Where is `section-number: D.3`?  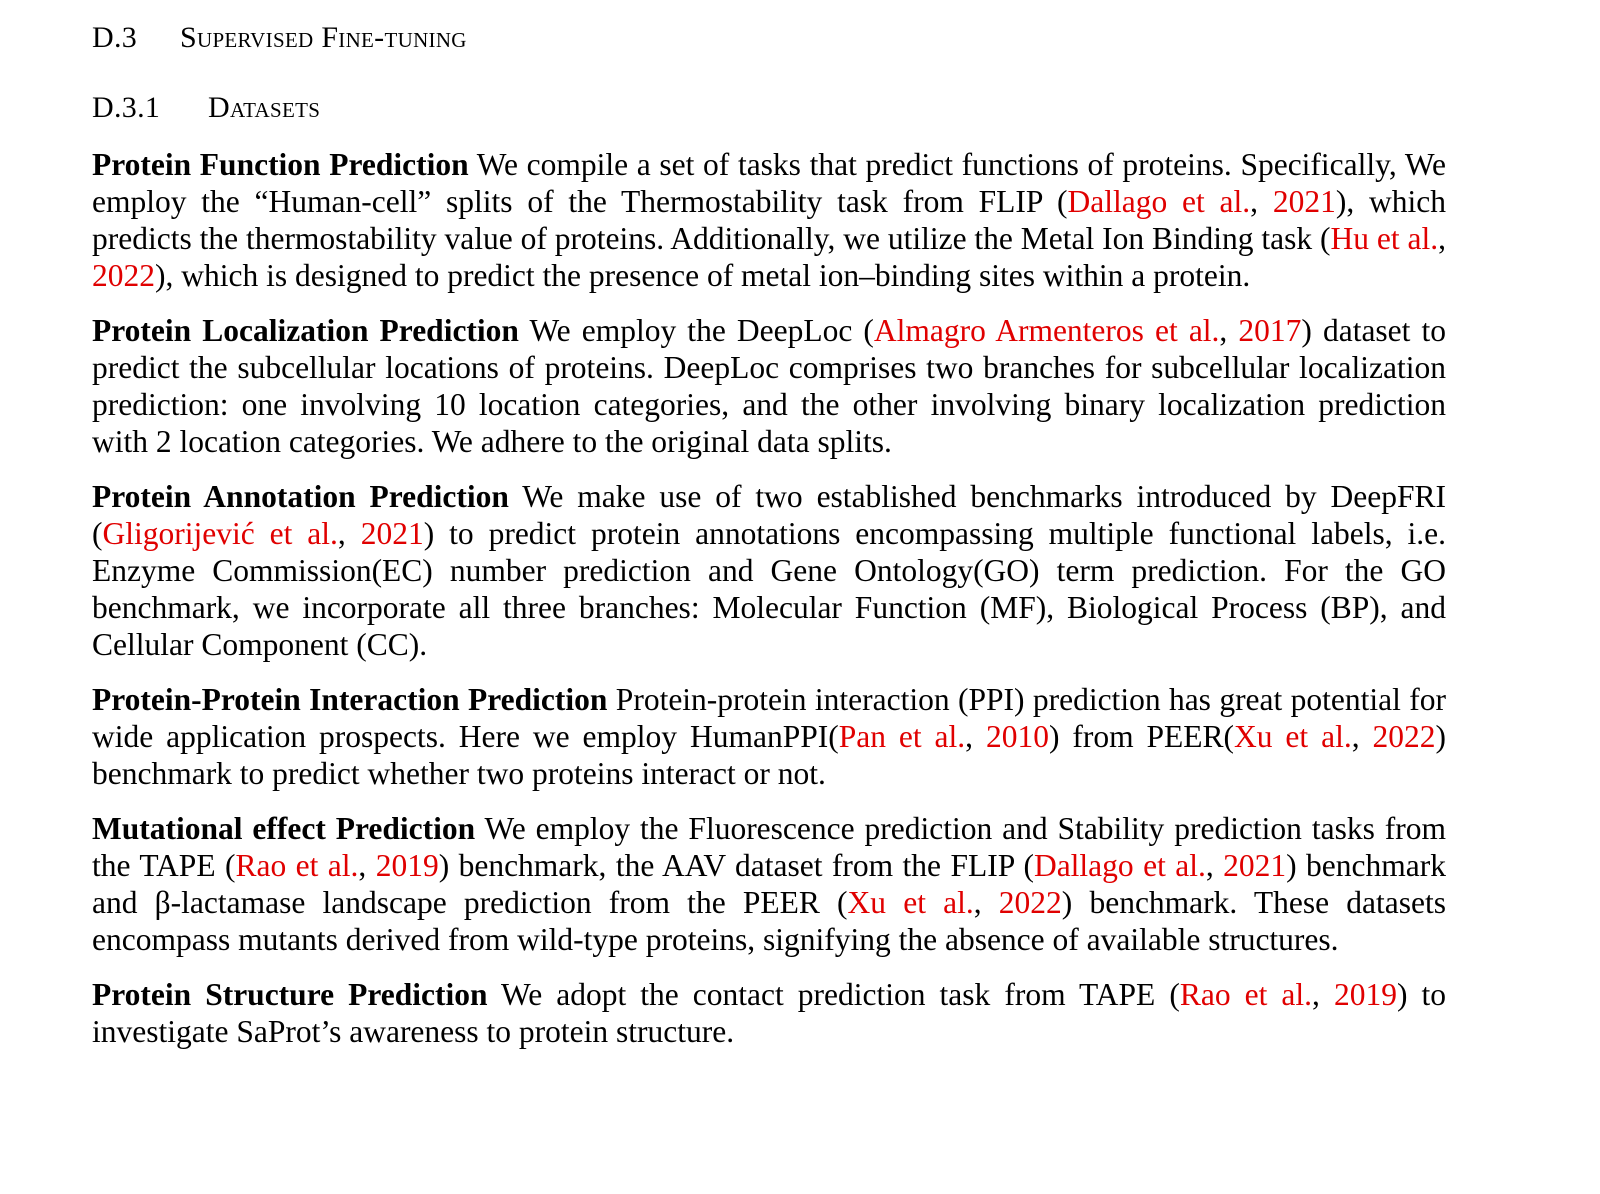 section-number: D.3 is located at coordinates (115, 37).